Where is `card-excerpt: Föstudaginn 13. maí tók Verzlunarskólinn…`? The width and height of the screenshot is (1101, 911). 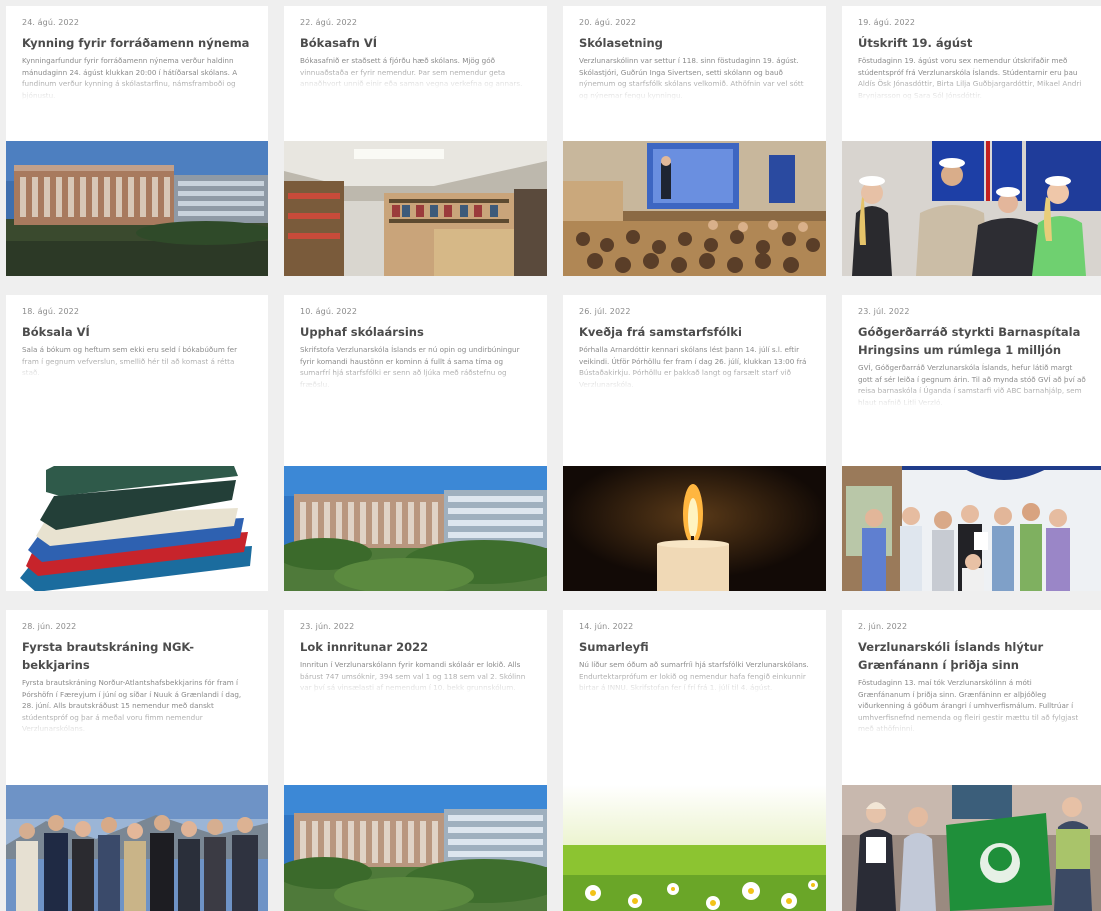
card-excerpt: Föstudaginn 13. maí tók Verzlunarskólinn… is located at coordinates (968, 705).